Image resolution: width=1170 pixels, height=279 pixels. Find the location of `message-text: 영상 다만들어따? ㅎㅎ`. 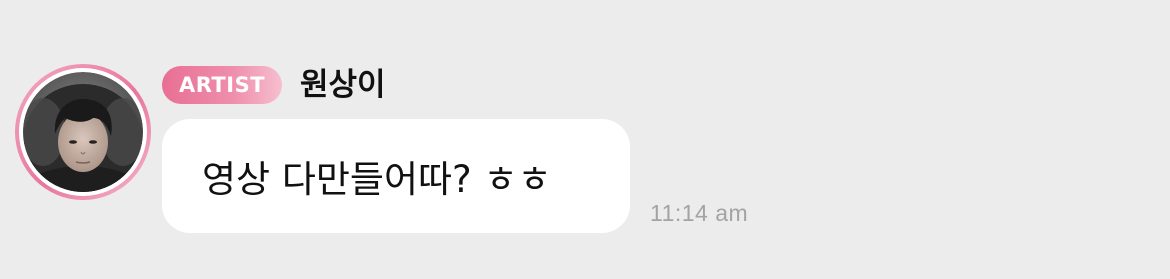

message-text: 영상 다만들어따? ㅎㅎ is located at coordinates (377, 179).